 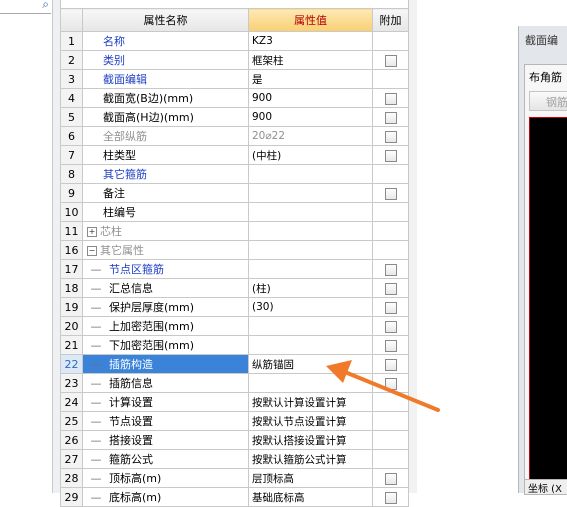 I want to click on table-row: 19 — 保护层厚度(mm) (30), so click(x=234, y=307).